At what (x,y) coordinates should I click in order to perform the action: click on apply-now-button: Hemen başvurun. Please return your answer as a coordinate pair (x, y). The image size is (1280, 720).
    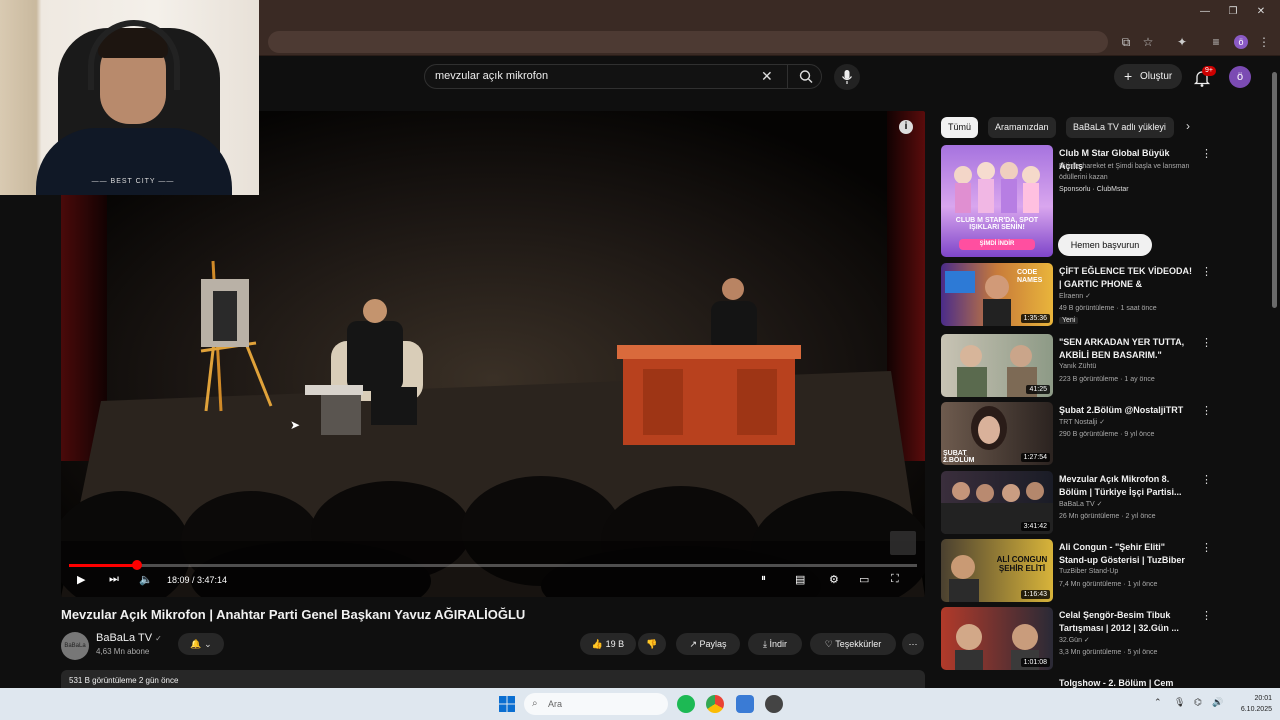
    Looking at the image, I should click on (1105, 245).